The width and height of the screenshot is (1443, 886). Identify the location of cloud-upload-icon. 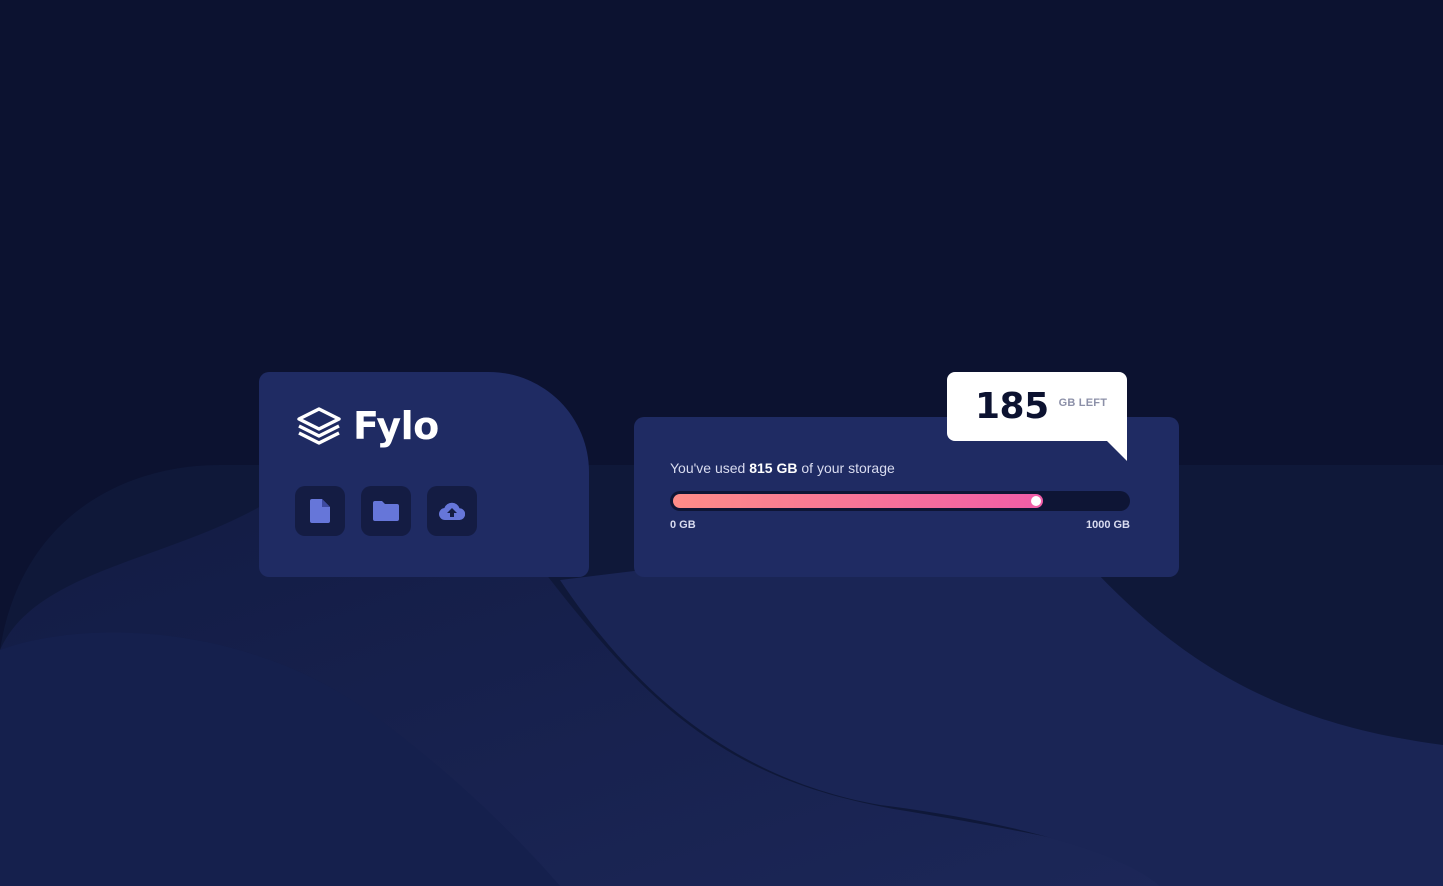
(452, 511).